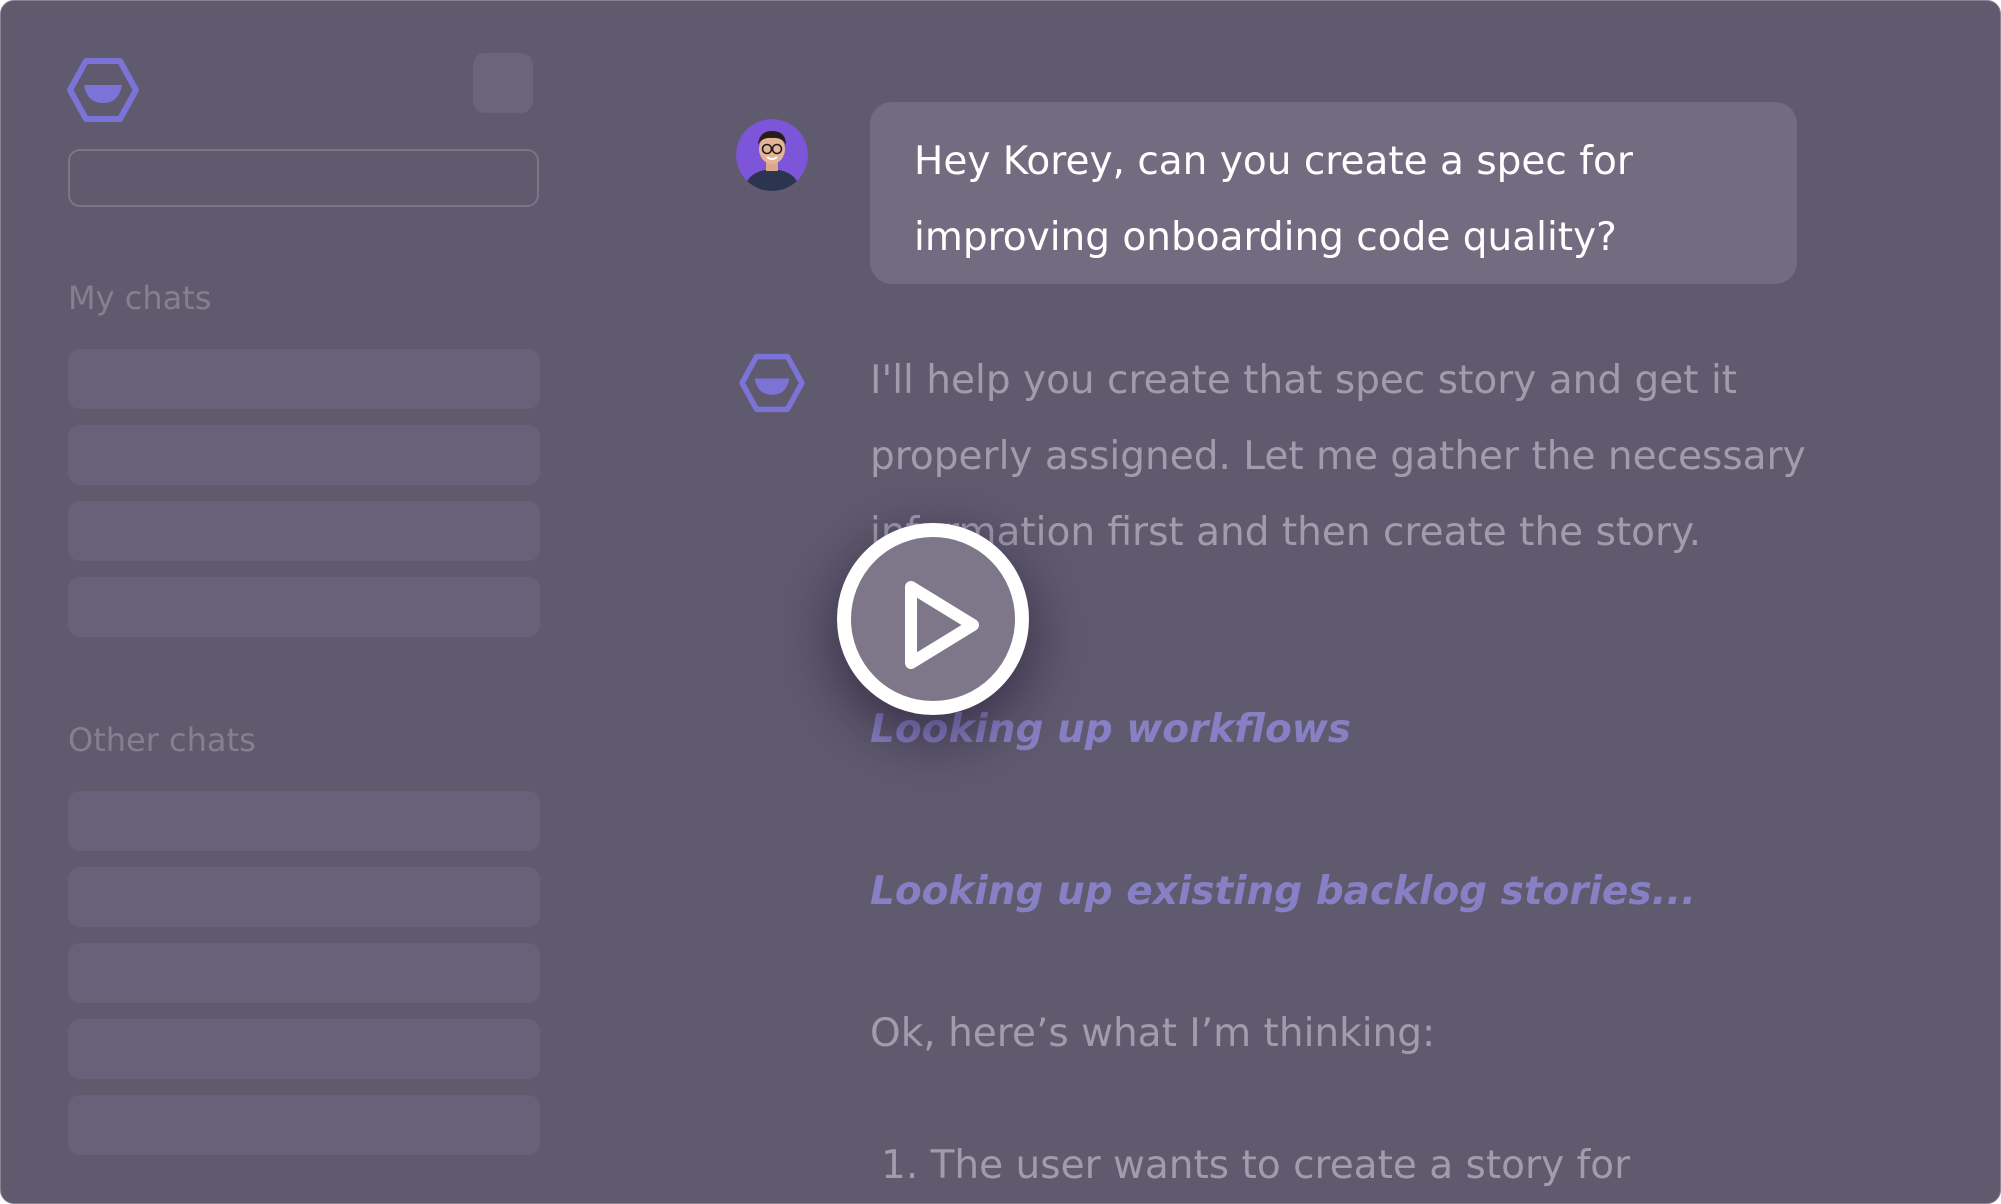 The image size is (2001, 1204). I want to click on my-chats-heading: My chats, so click(140, 298).